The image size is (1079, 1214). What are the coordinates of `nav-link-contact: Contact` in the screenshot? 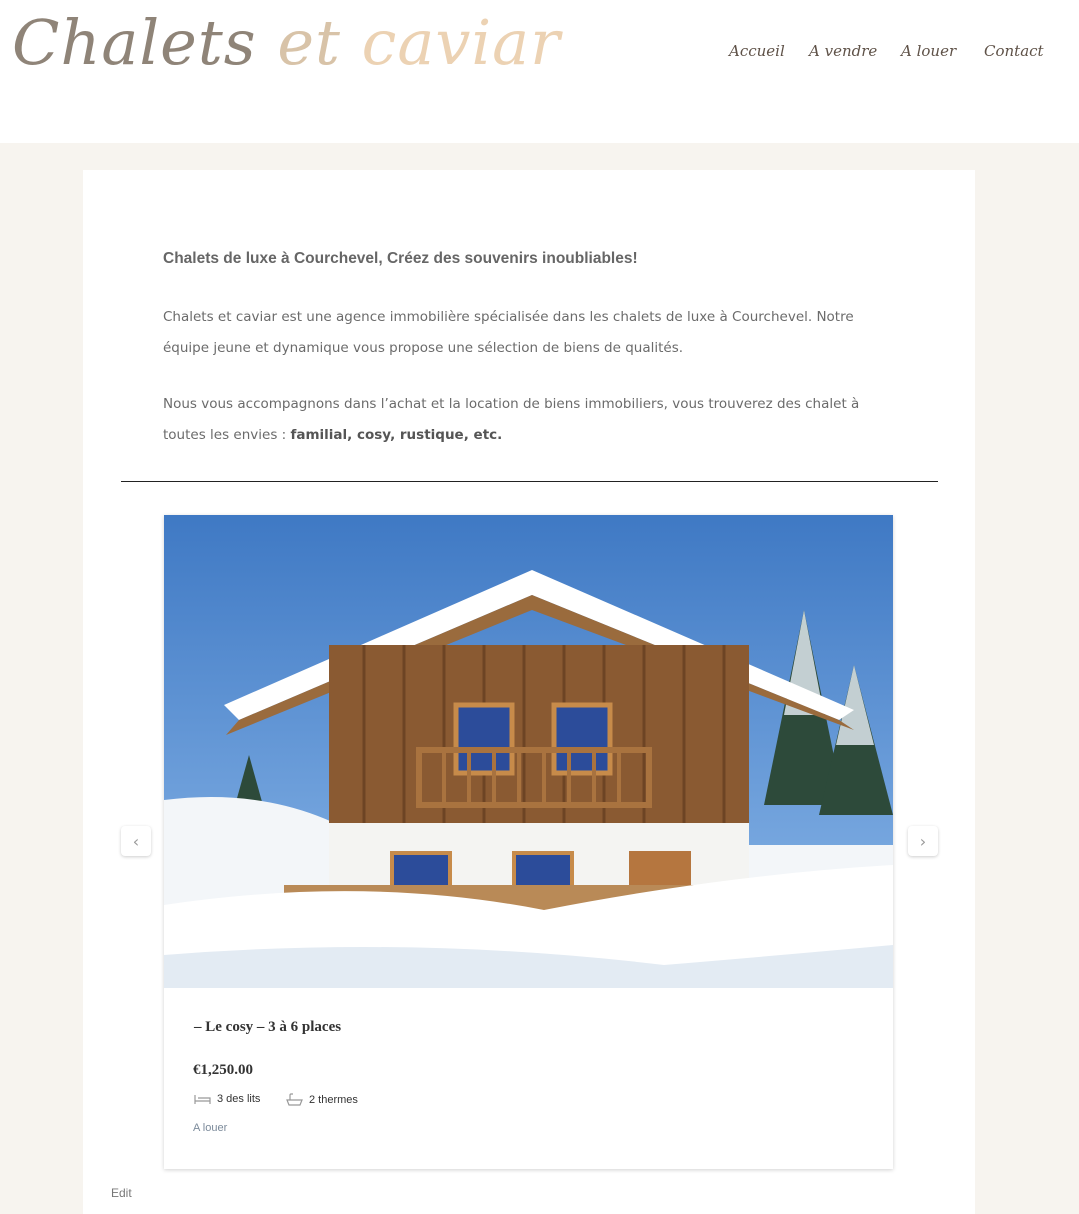 It's located at (1014, 51).